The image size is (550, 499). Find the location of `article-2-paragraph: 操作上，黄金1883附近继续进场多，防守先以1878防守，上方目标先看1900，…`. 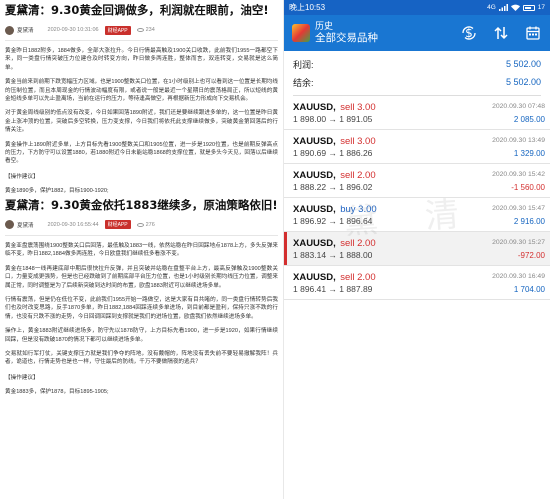

article-2-paragraph: 操作上，黄金1883附近继续进场多，防守先以1878防守，上方目标先看1900，… is located at coordinates (141, 335).